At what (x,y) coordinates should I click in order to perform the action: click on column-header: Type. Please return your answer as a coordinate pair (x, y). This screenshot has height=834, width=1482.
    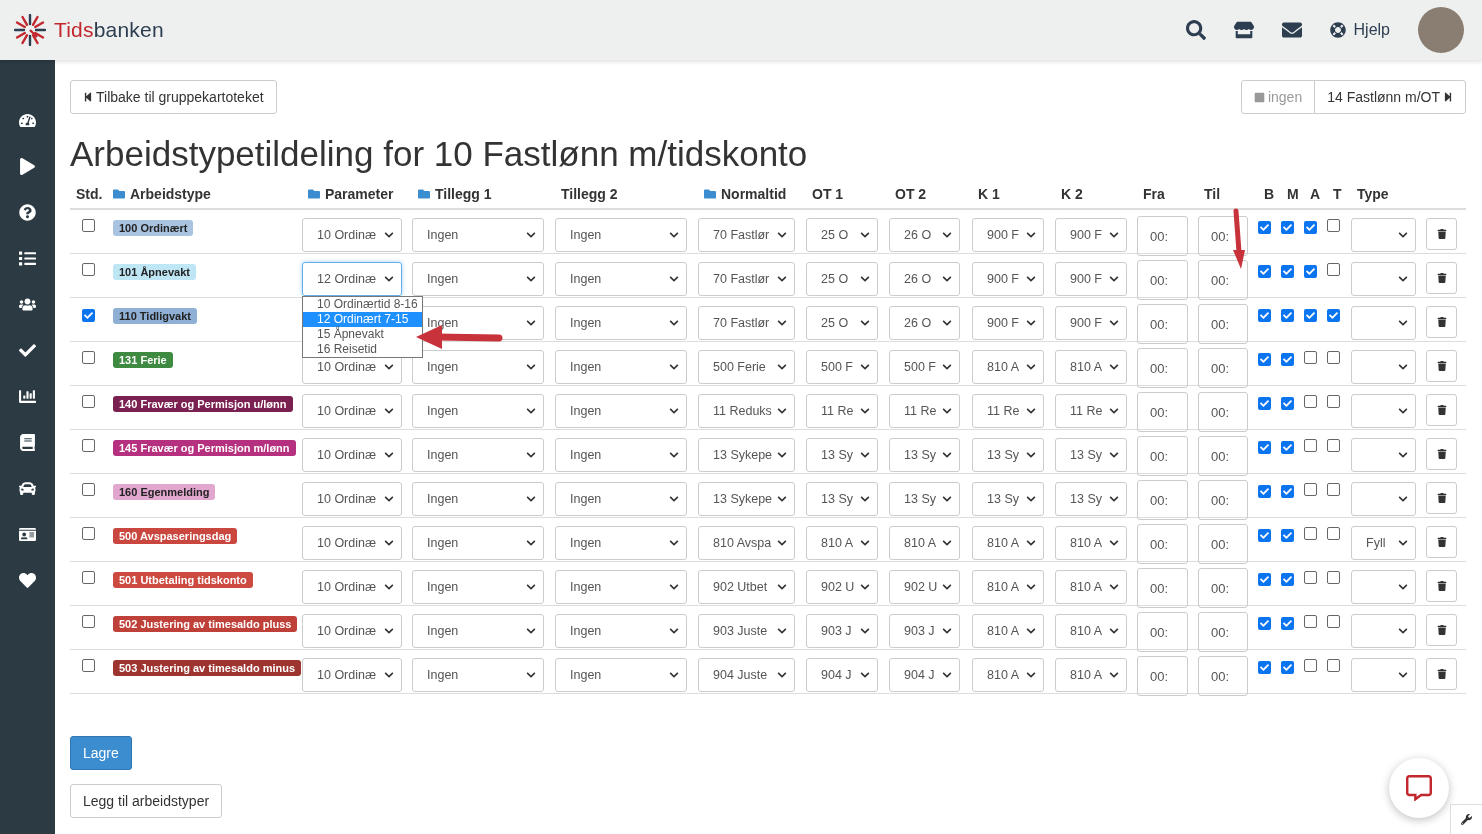
    Looking at the image, I should click on (1373, 194).